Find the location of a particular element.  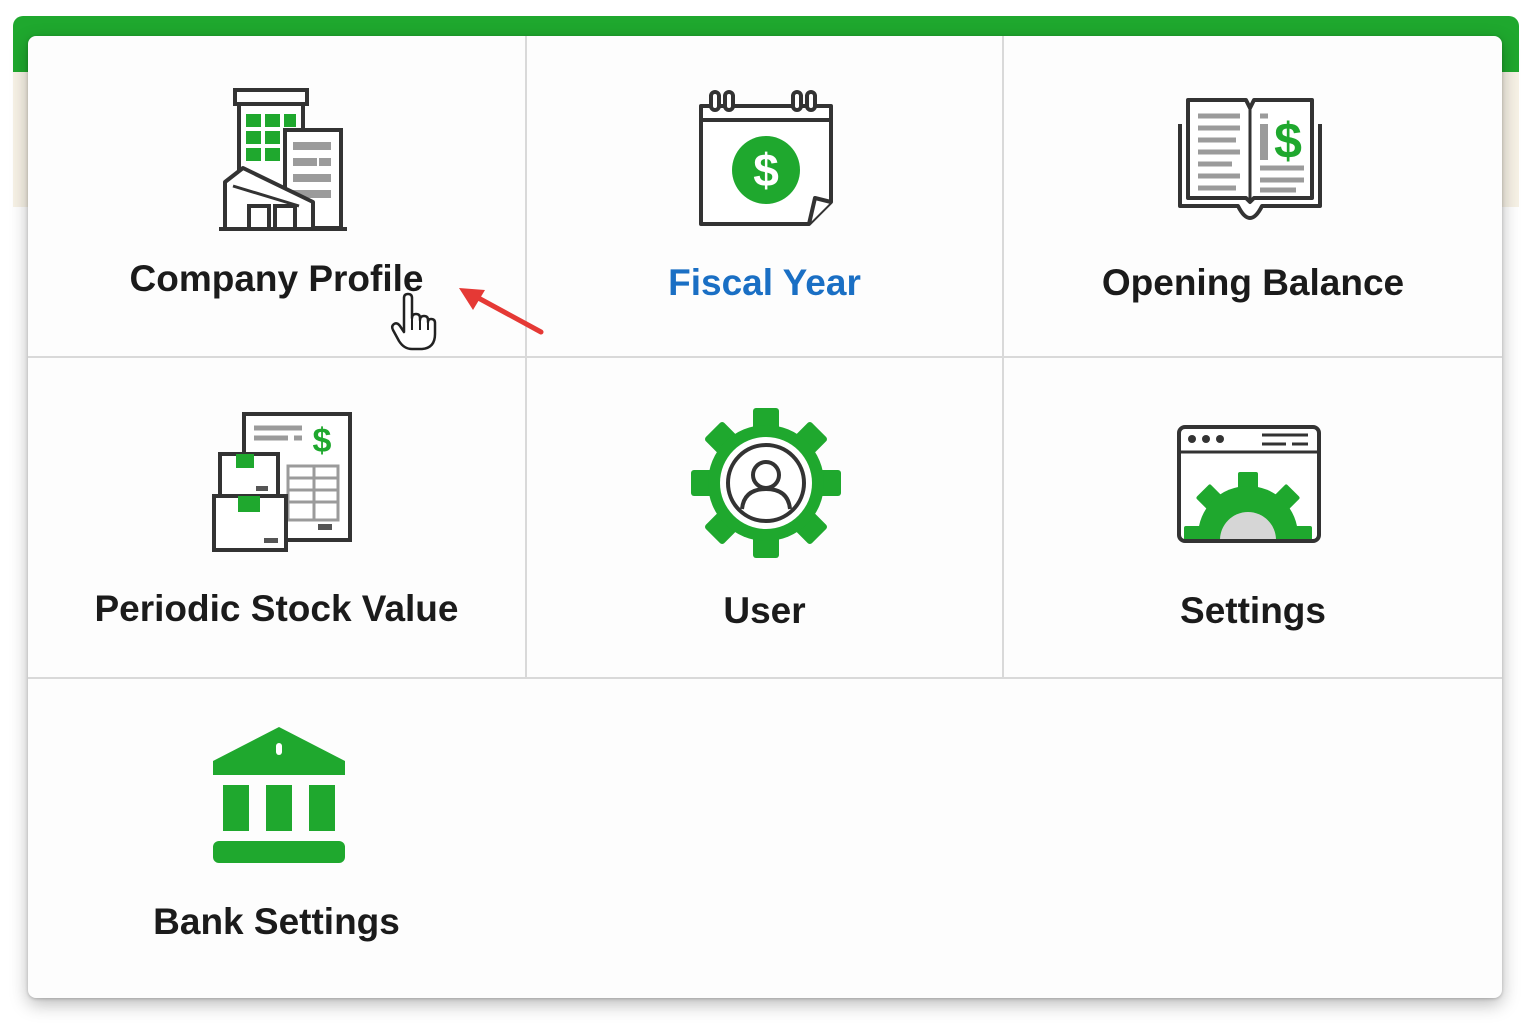

fiscal-year-tile: $ Fiscal Year is located at coordinates (764, 196).